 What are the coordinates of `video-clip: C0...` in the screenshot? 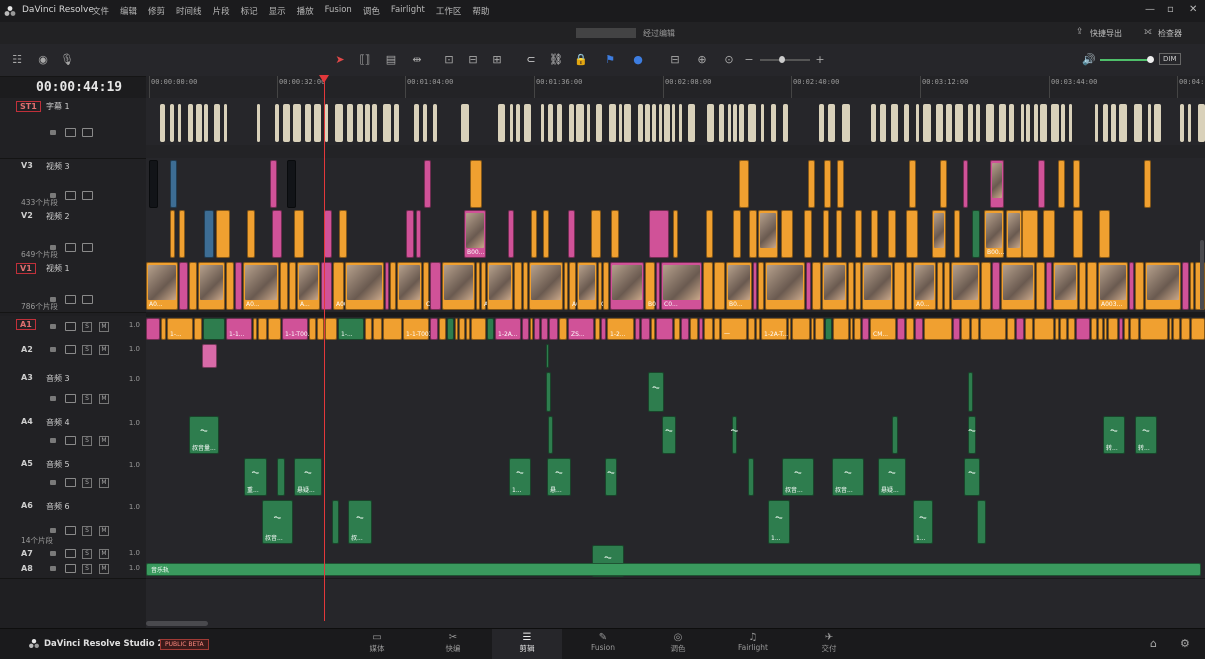 It's located at (681, 286).